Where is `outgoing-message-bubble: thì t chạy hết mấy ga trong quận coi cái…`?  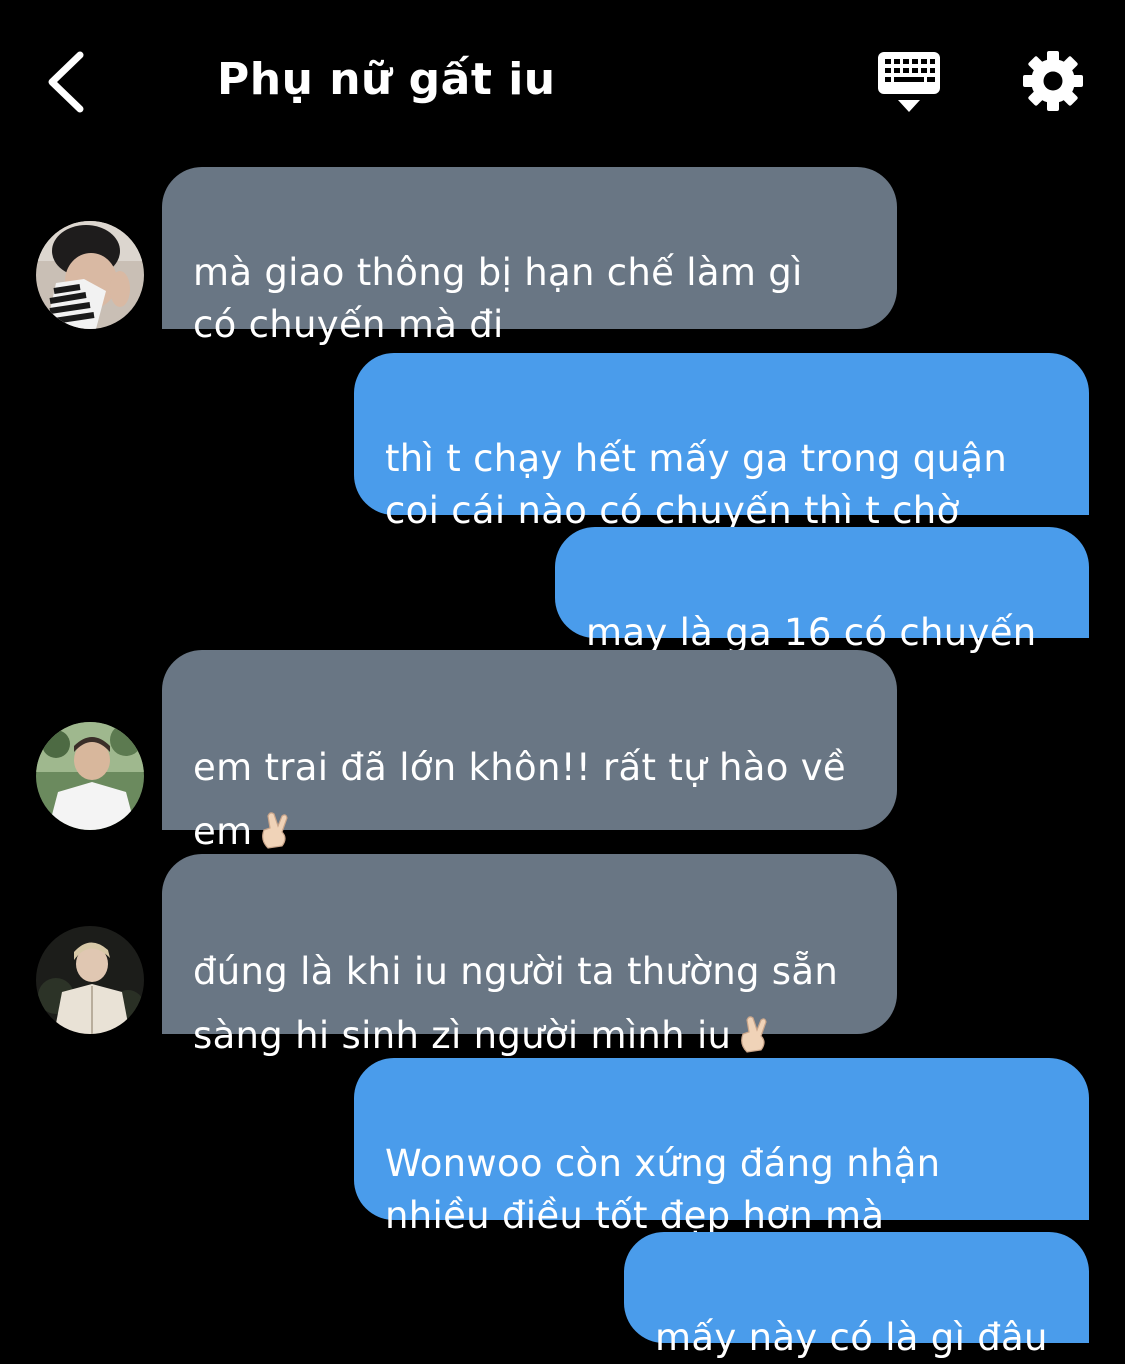
outgoing-message-bubble: thì t chạy hết mấy ga trong quận coi cái… is located at coordinates (721, 442).